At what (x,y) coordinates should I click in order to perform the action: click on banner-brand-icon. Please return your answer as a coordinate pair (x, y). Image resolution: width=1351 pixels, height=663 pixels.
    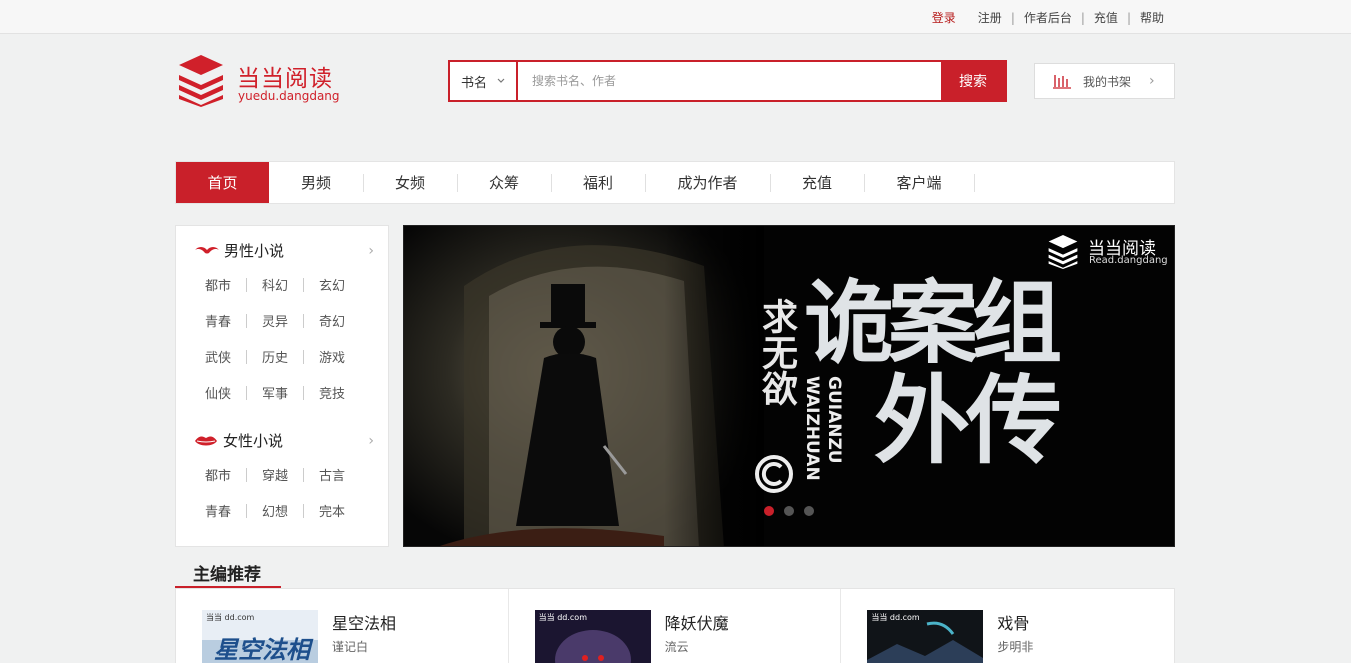
    Looking at the image, I should click on (1063, 252).